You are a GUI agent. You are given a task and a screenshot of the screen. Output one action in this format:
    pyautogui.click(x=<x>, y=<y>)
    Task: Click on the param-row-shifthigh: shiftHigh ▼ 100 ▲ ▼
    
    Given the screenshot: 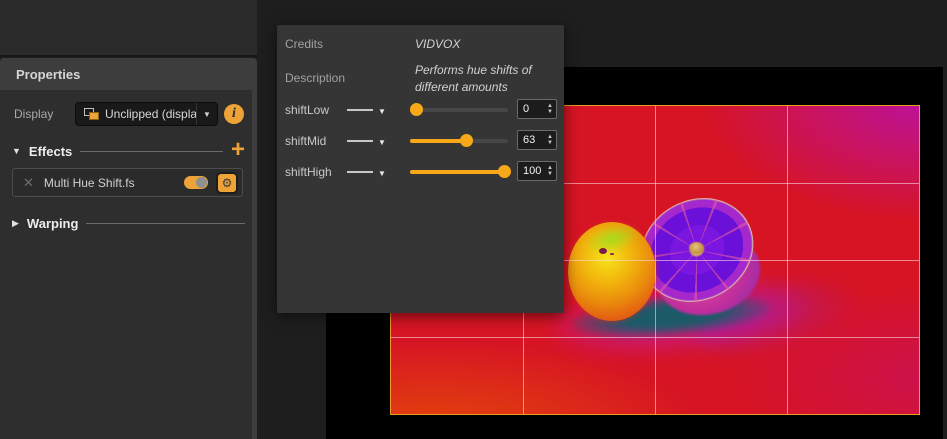 What is the action you would take?
    pyautogui.click(x=420, y=171)
    